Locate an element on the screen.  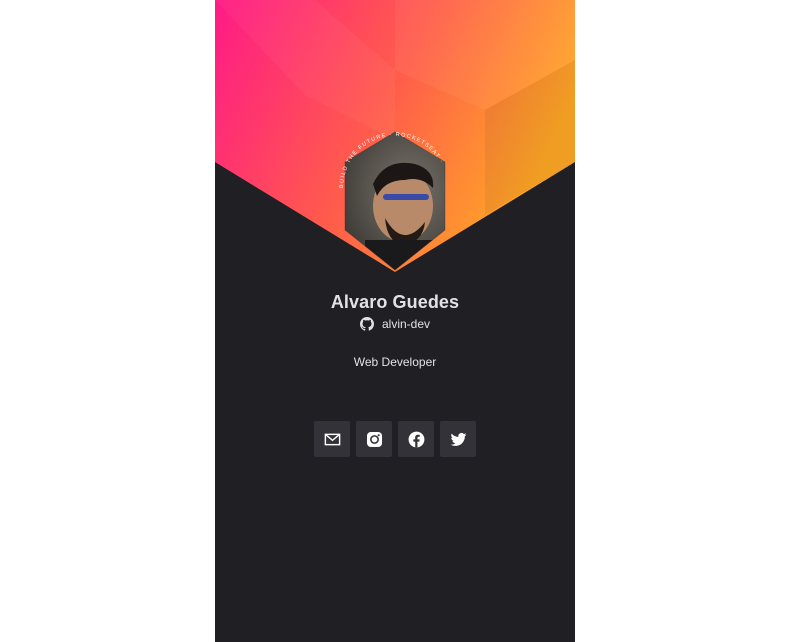
bio-text: Web Developer is located at coordinates (395, 362).